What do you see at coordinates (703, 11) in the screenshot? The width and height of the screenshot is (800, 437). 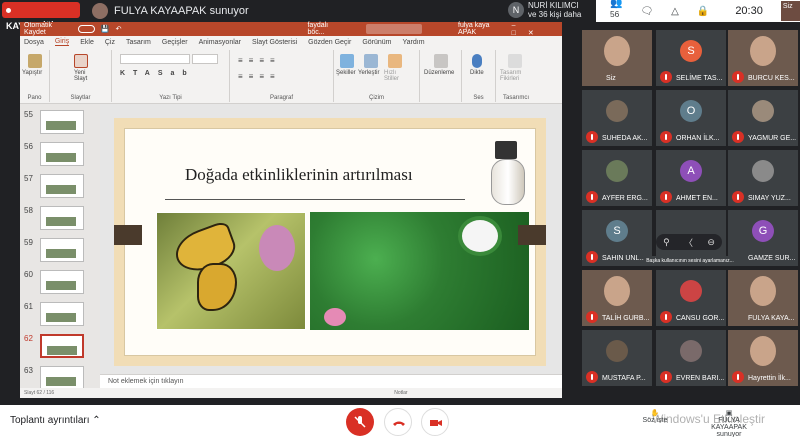 I see `lock-icon: 🔒` at bounding box center [703, 11].